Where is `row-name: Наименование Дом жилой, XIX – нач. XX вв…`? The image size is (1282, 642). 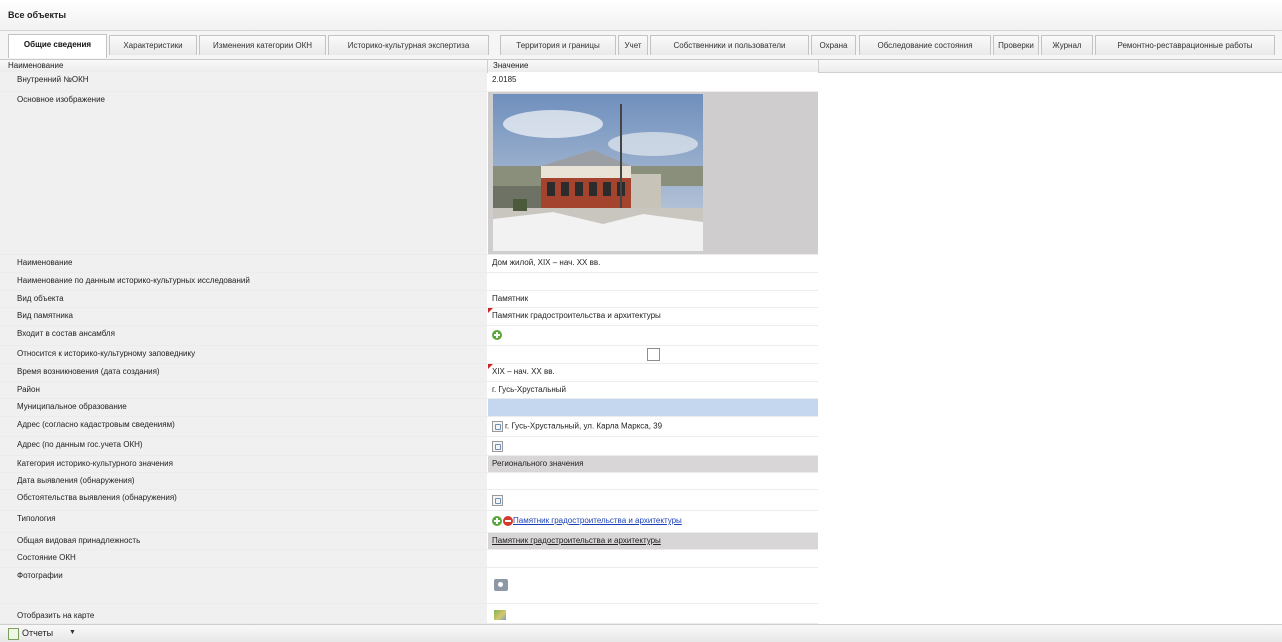 row-name: Наименование Дом жилой, XIX – нач. XX вв… is located at coordinates (409, 264).